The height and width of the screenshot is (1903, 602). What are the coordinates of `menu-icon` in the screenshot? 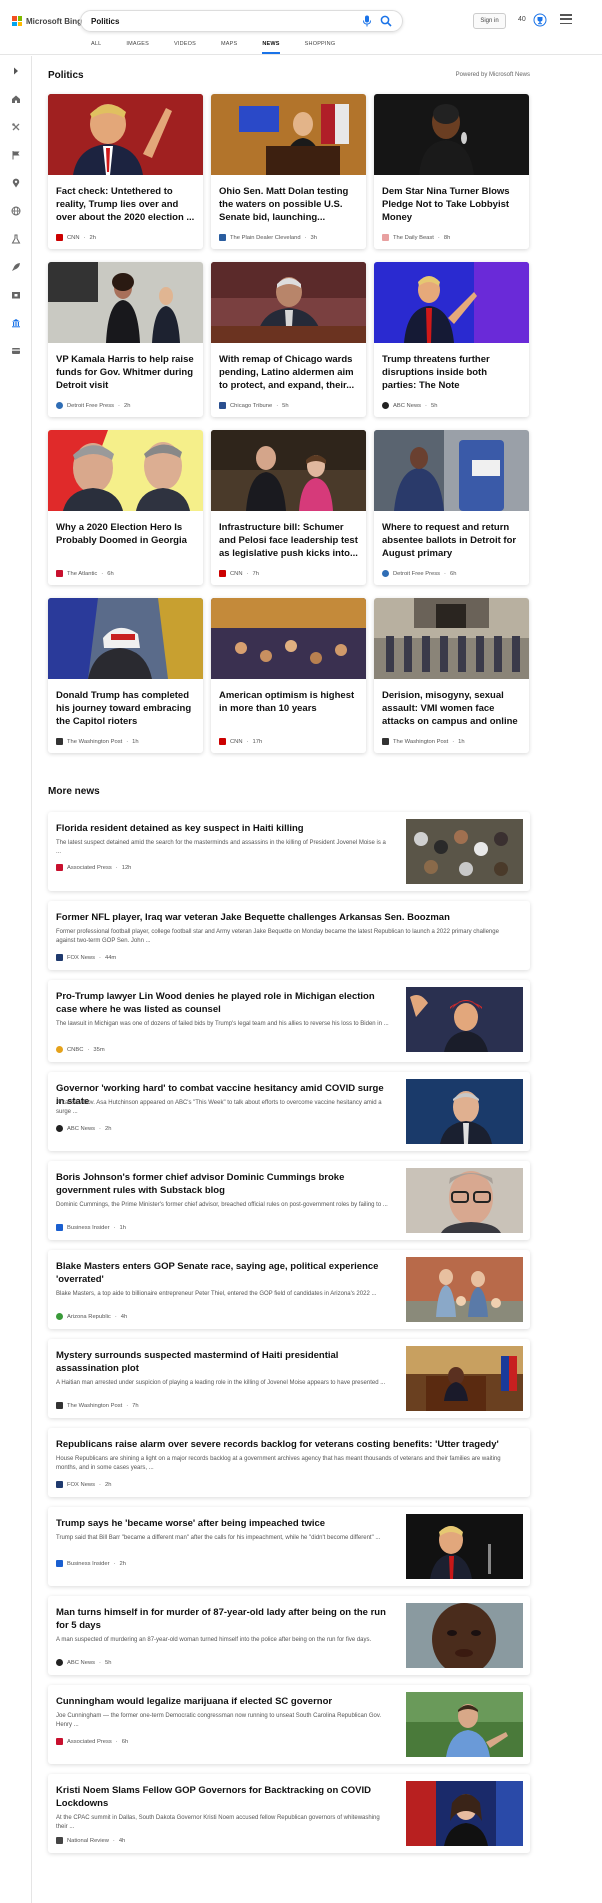 It's located at (566, 19).